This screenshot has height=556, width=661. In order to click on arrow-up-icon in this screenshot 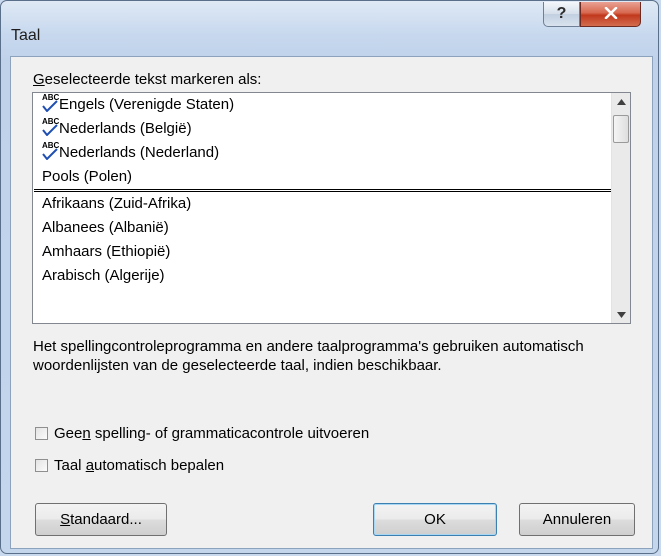, I will do `click(621, 101)`.